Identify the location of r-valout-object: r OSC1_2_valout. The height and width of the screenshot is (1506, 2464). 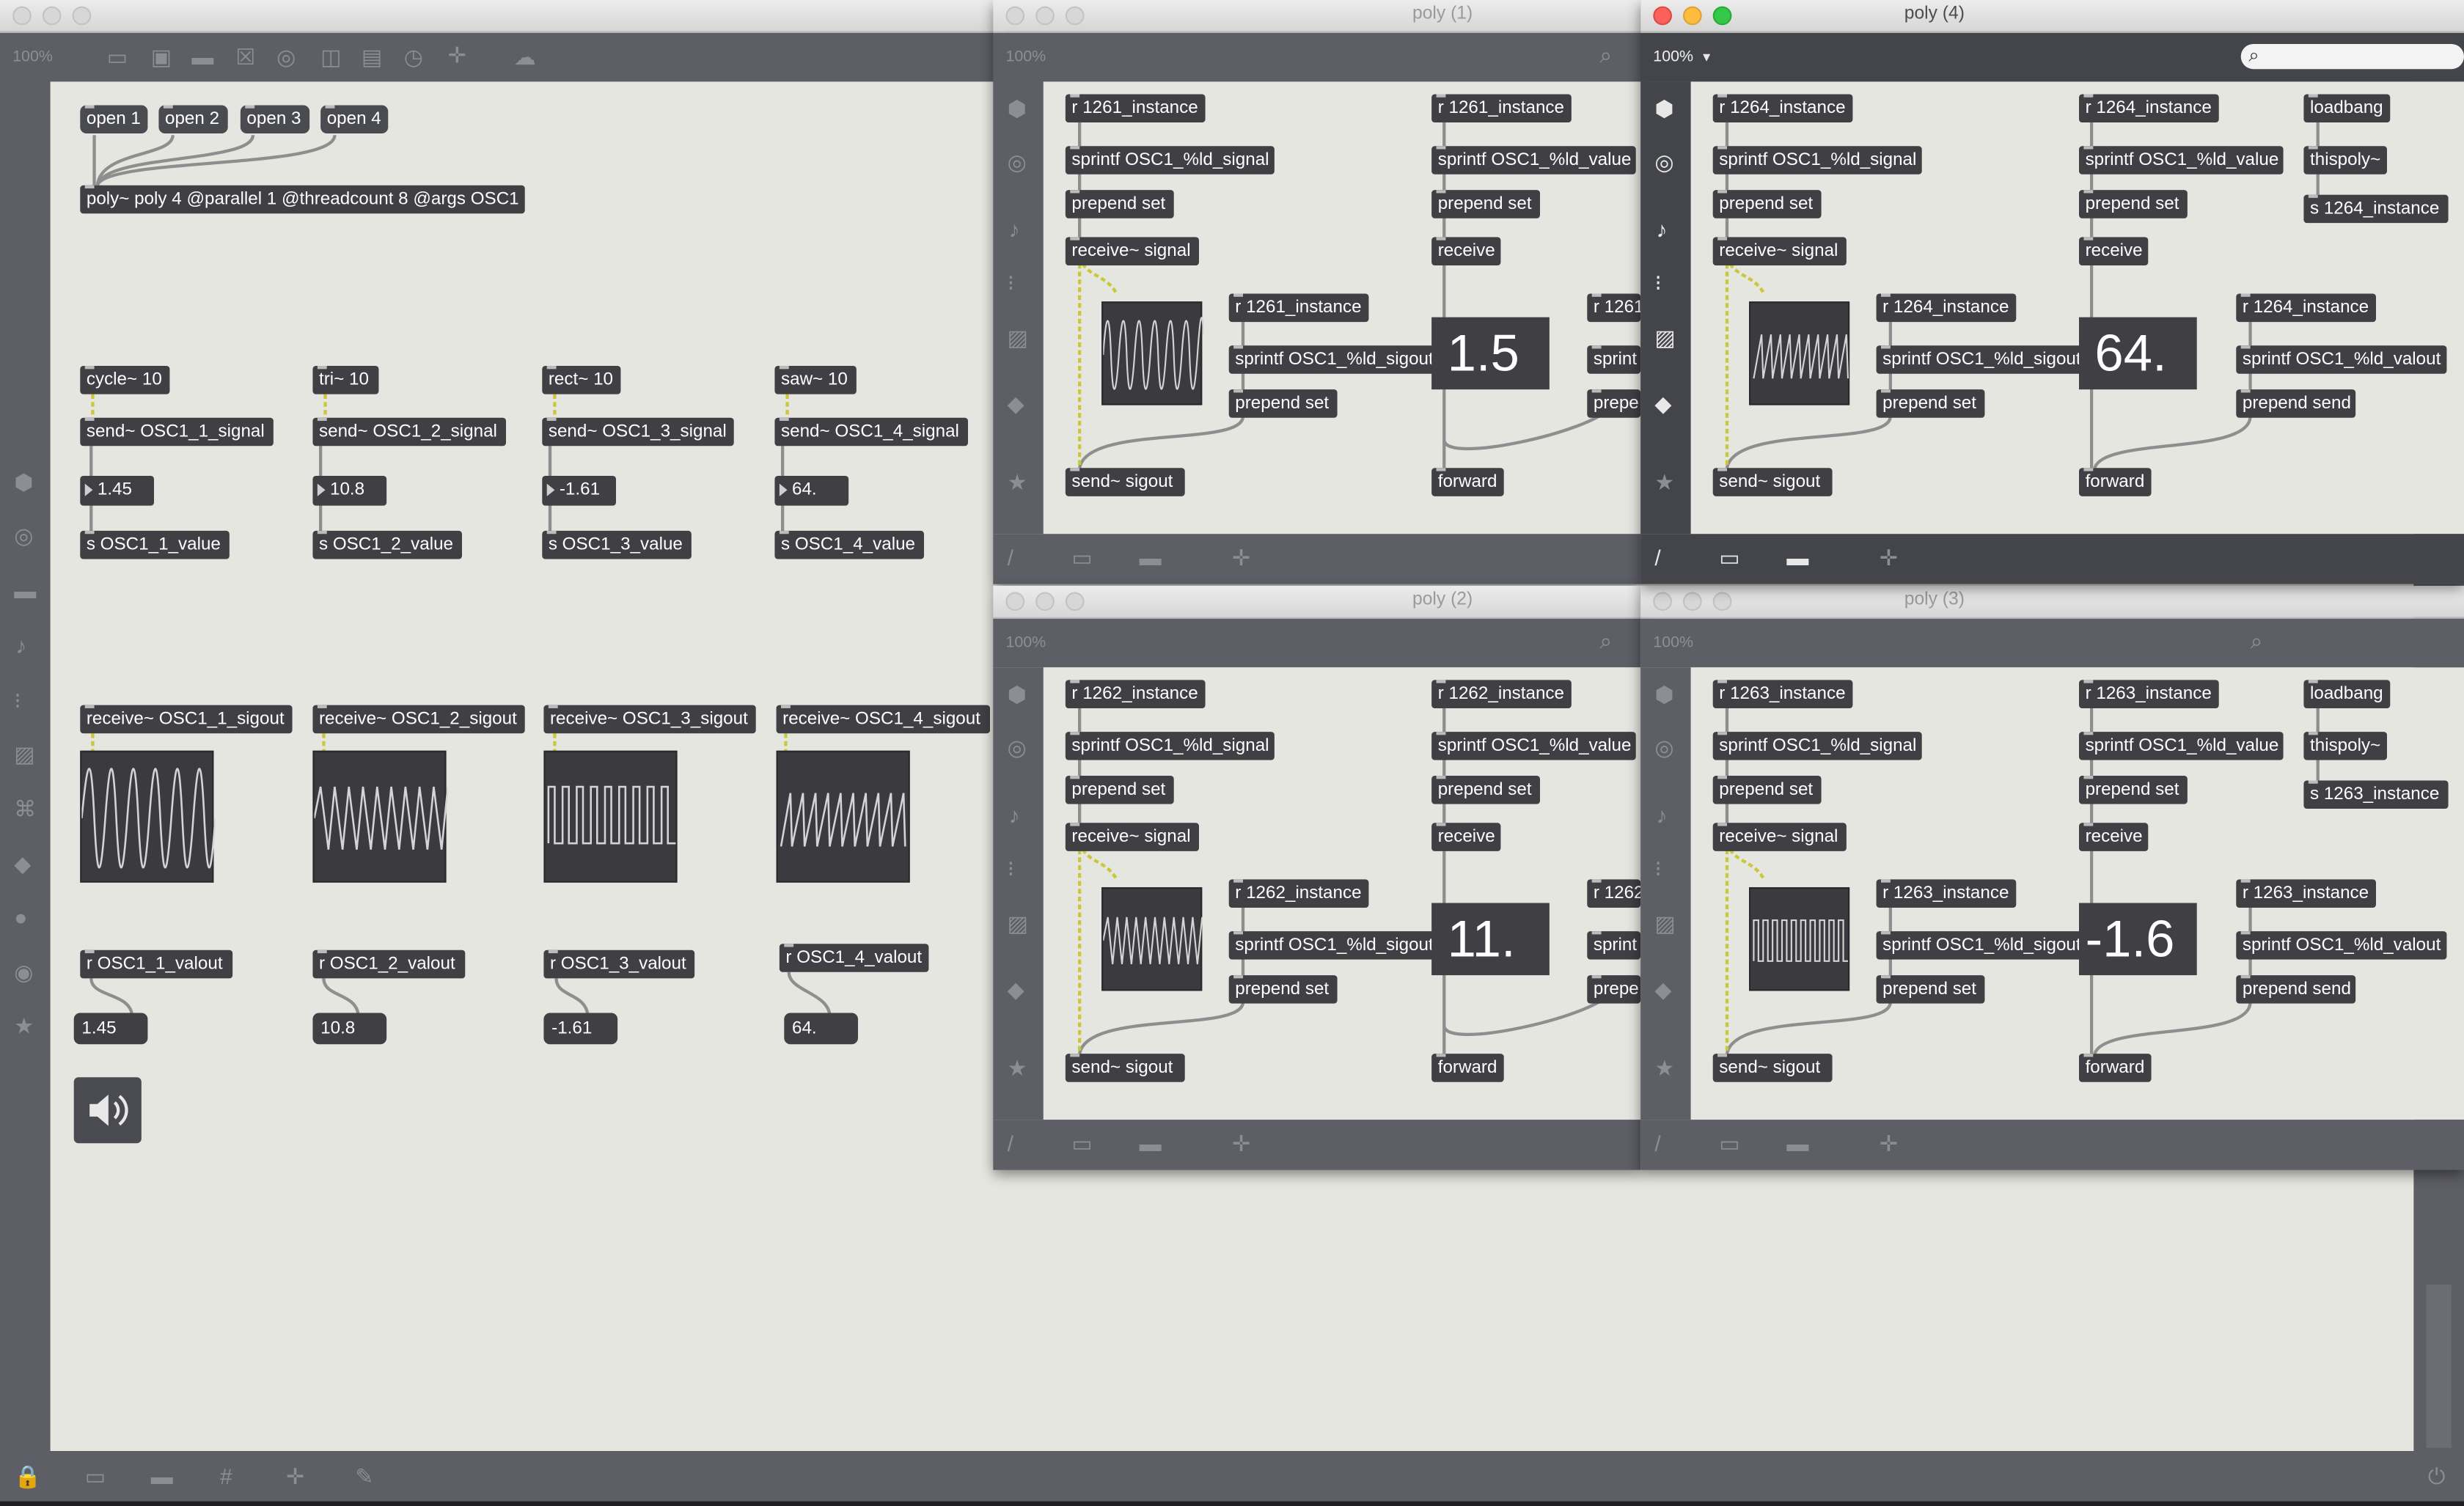
(389, 964).